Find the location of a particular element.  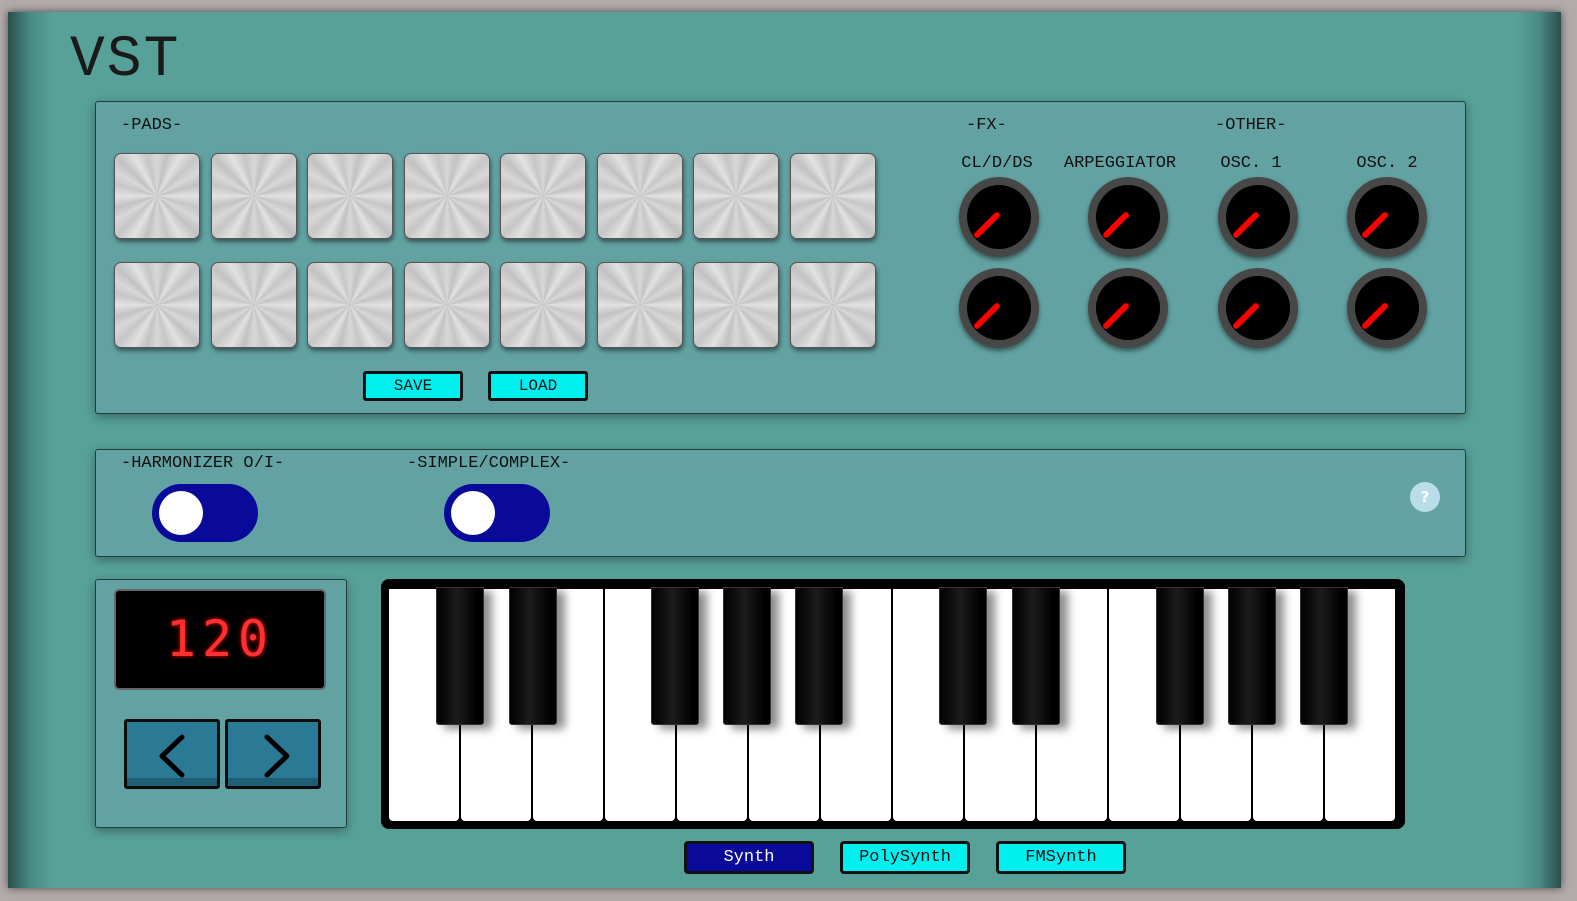

toggles-panel is located at coordinates (780, 503).